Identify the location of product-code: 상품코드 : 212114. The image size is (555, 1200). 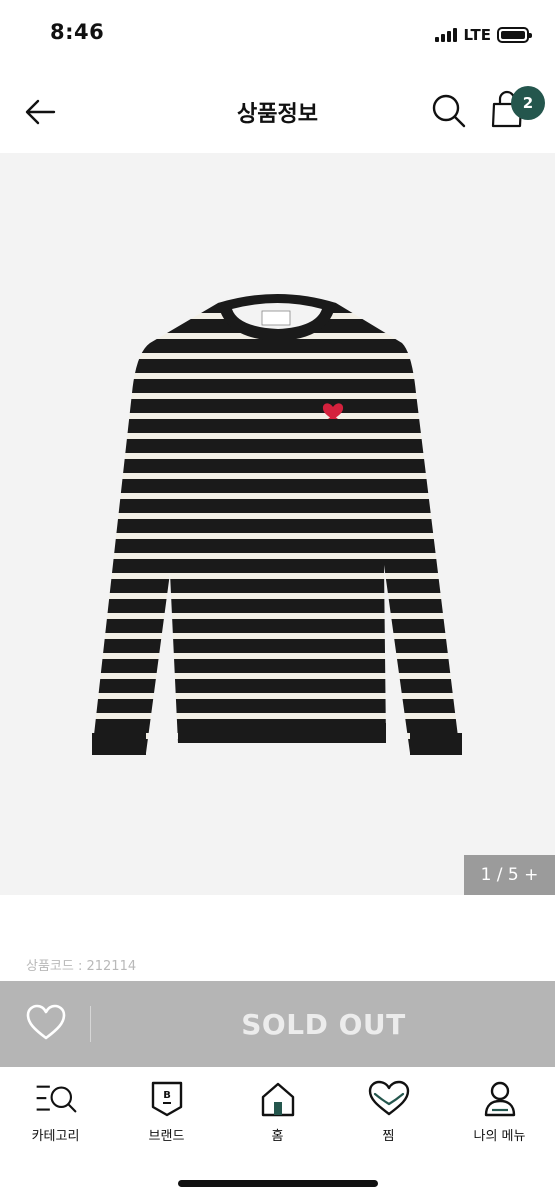
(81, 966).